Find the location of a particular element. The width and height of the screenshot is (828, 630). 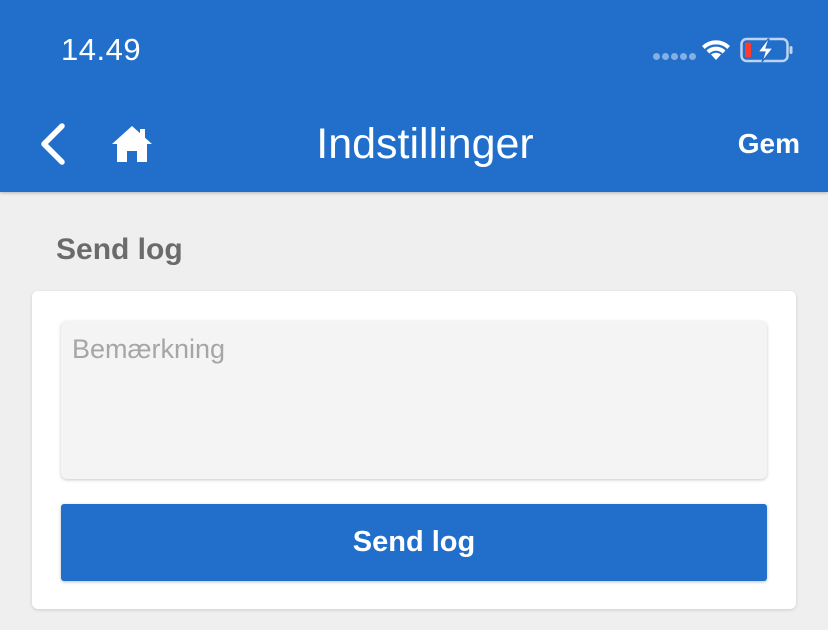

save-button: Gem is located at coordinates (769, 144).